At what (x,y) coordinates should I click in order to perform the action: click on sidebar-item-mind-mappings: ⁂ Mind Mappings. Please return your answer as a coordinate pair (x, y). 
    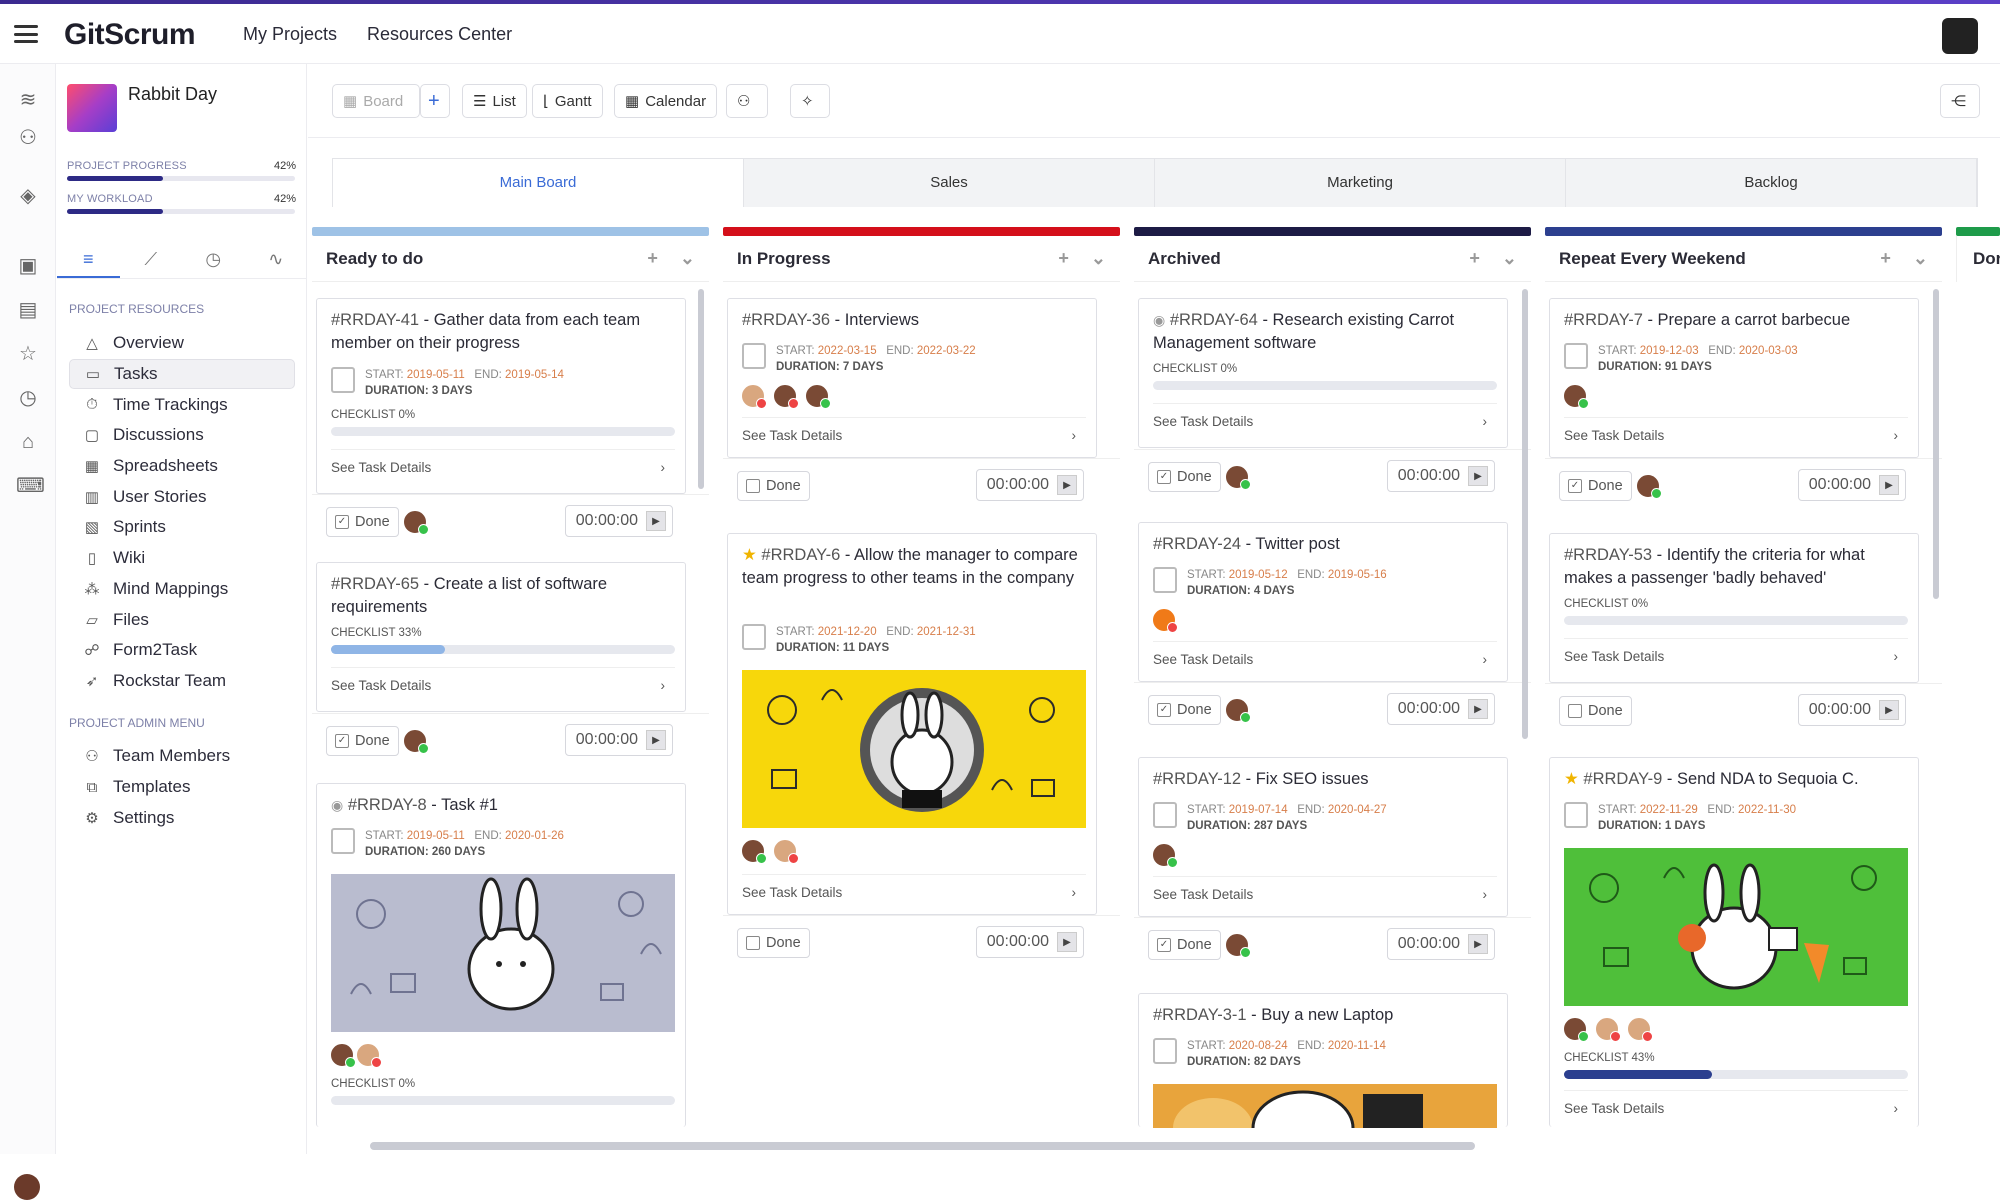
    Looking at the image, I should click on (182, 589).